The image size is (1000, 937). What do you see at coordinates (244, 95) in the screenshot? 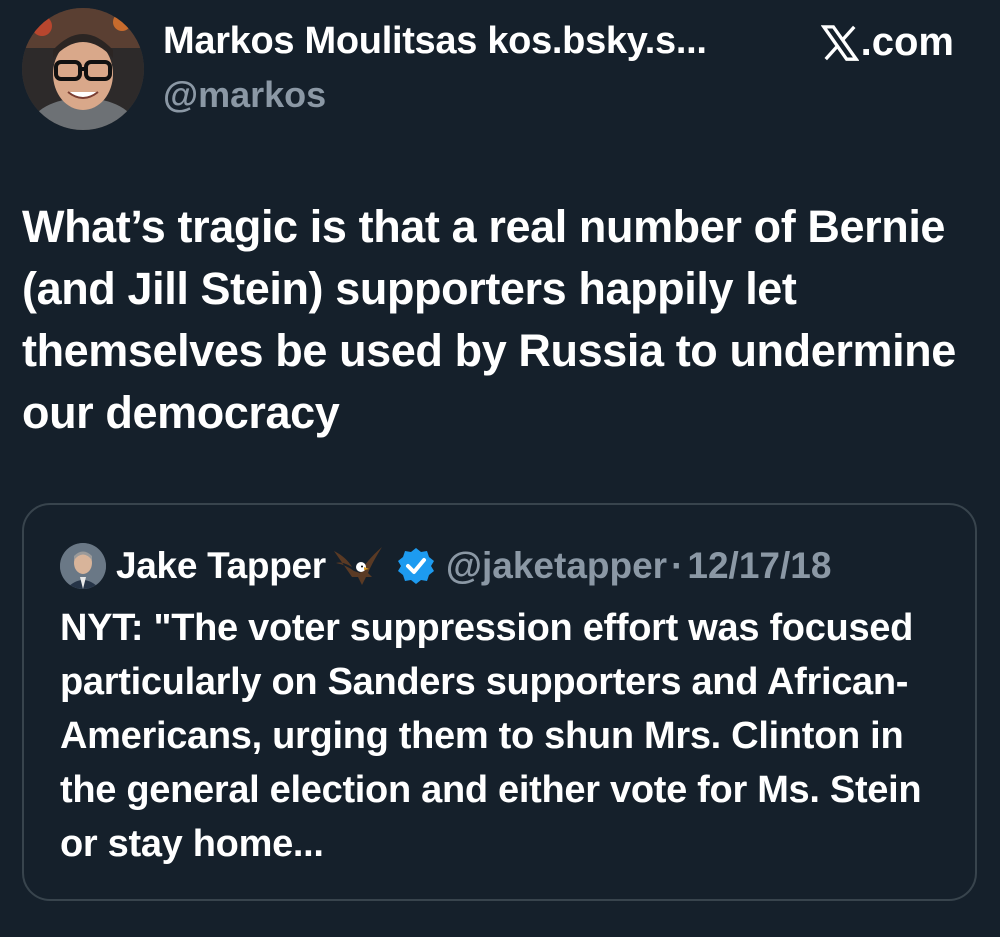
I see `author-handle: @markos` at bounding box center [244, 95].